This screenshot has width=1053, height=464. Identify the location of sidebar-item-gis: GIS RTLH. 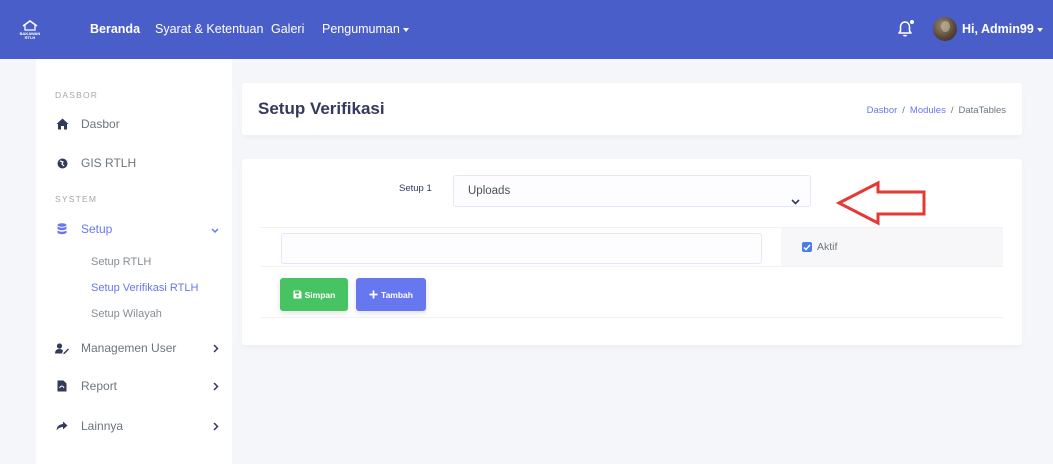
(140, 163).